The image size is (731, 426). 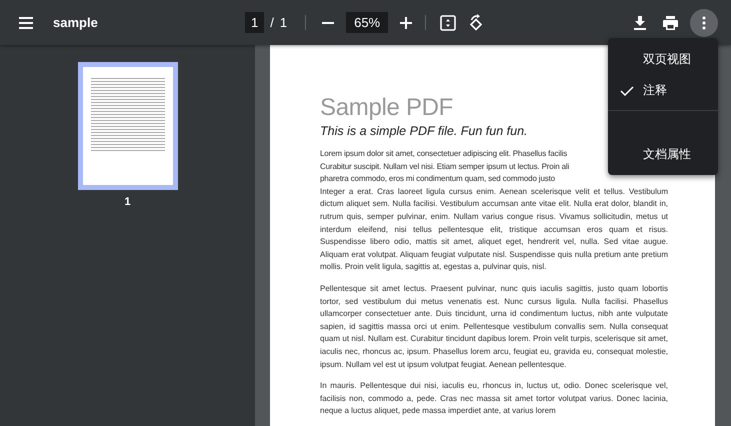 I want to click on more-options-button, so click(x=704, y=22).